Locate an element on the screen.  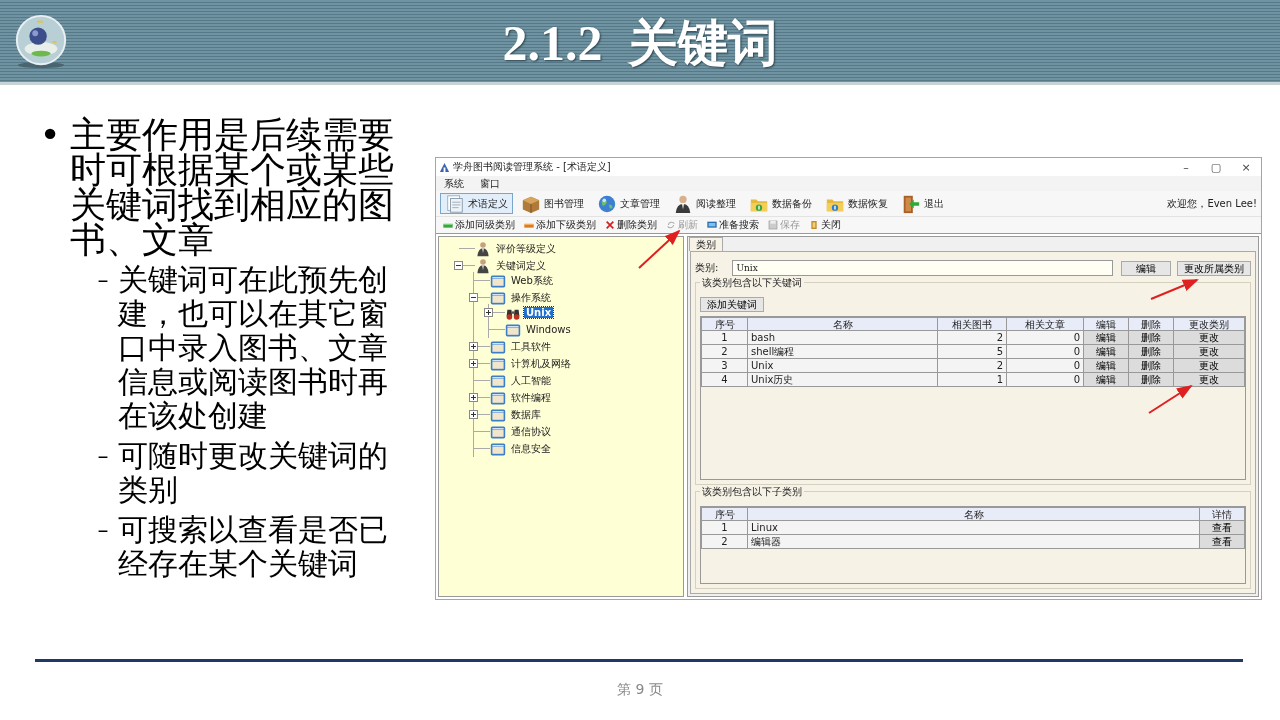
menu-item: 窗口 is located at coordinates (490, 183).